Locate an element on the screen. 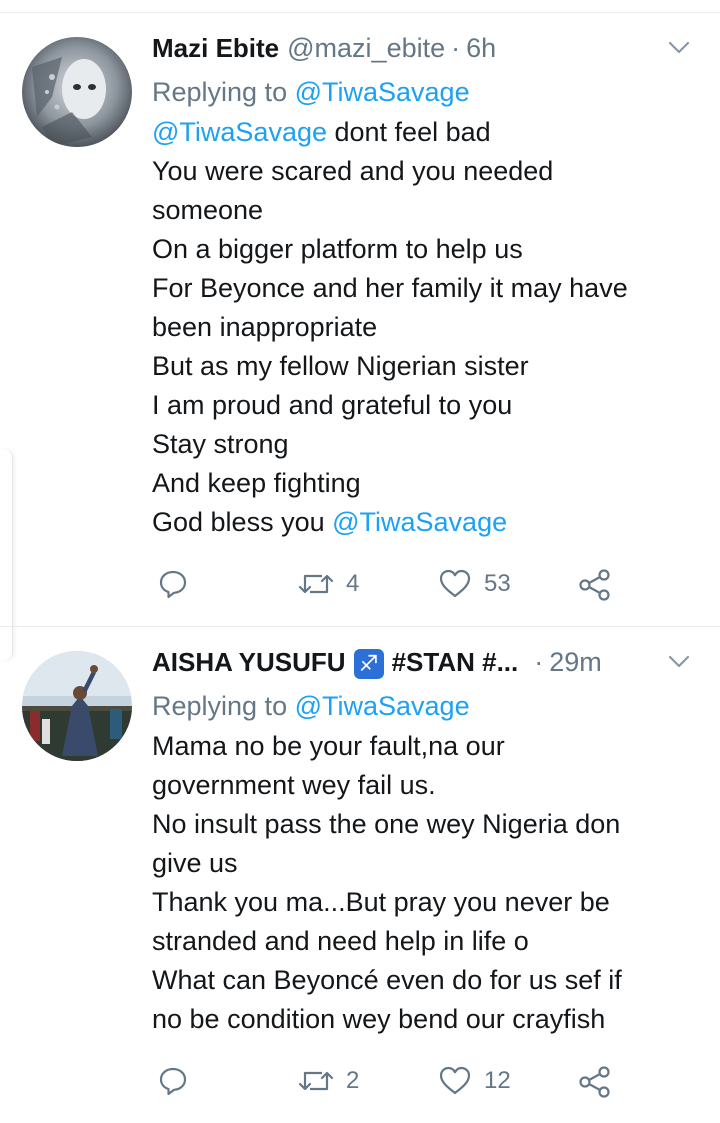 The width and height of the screenshot is (720, 1123). tweet-line: @TiwaSavage dont feel bad is located at coordinates (424, 132).